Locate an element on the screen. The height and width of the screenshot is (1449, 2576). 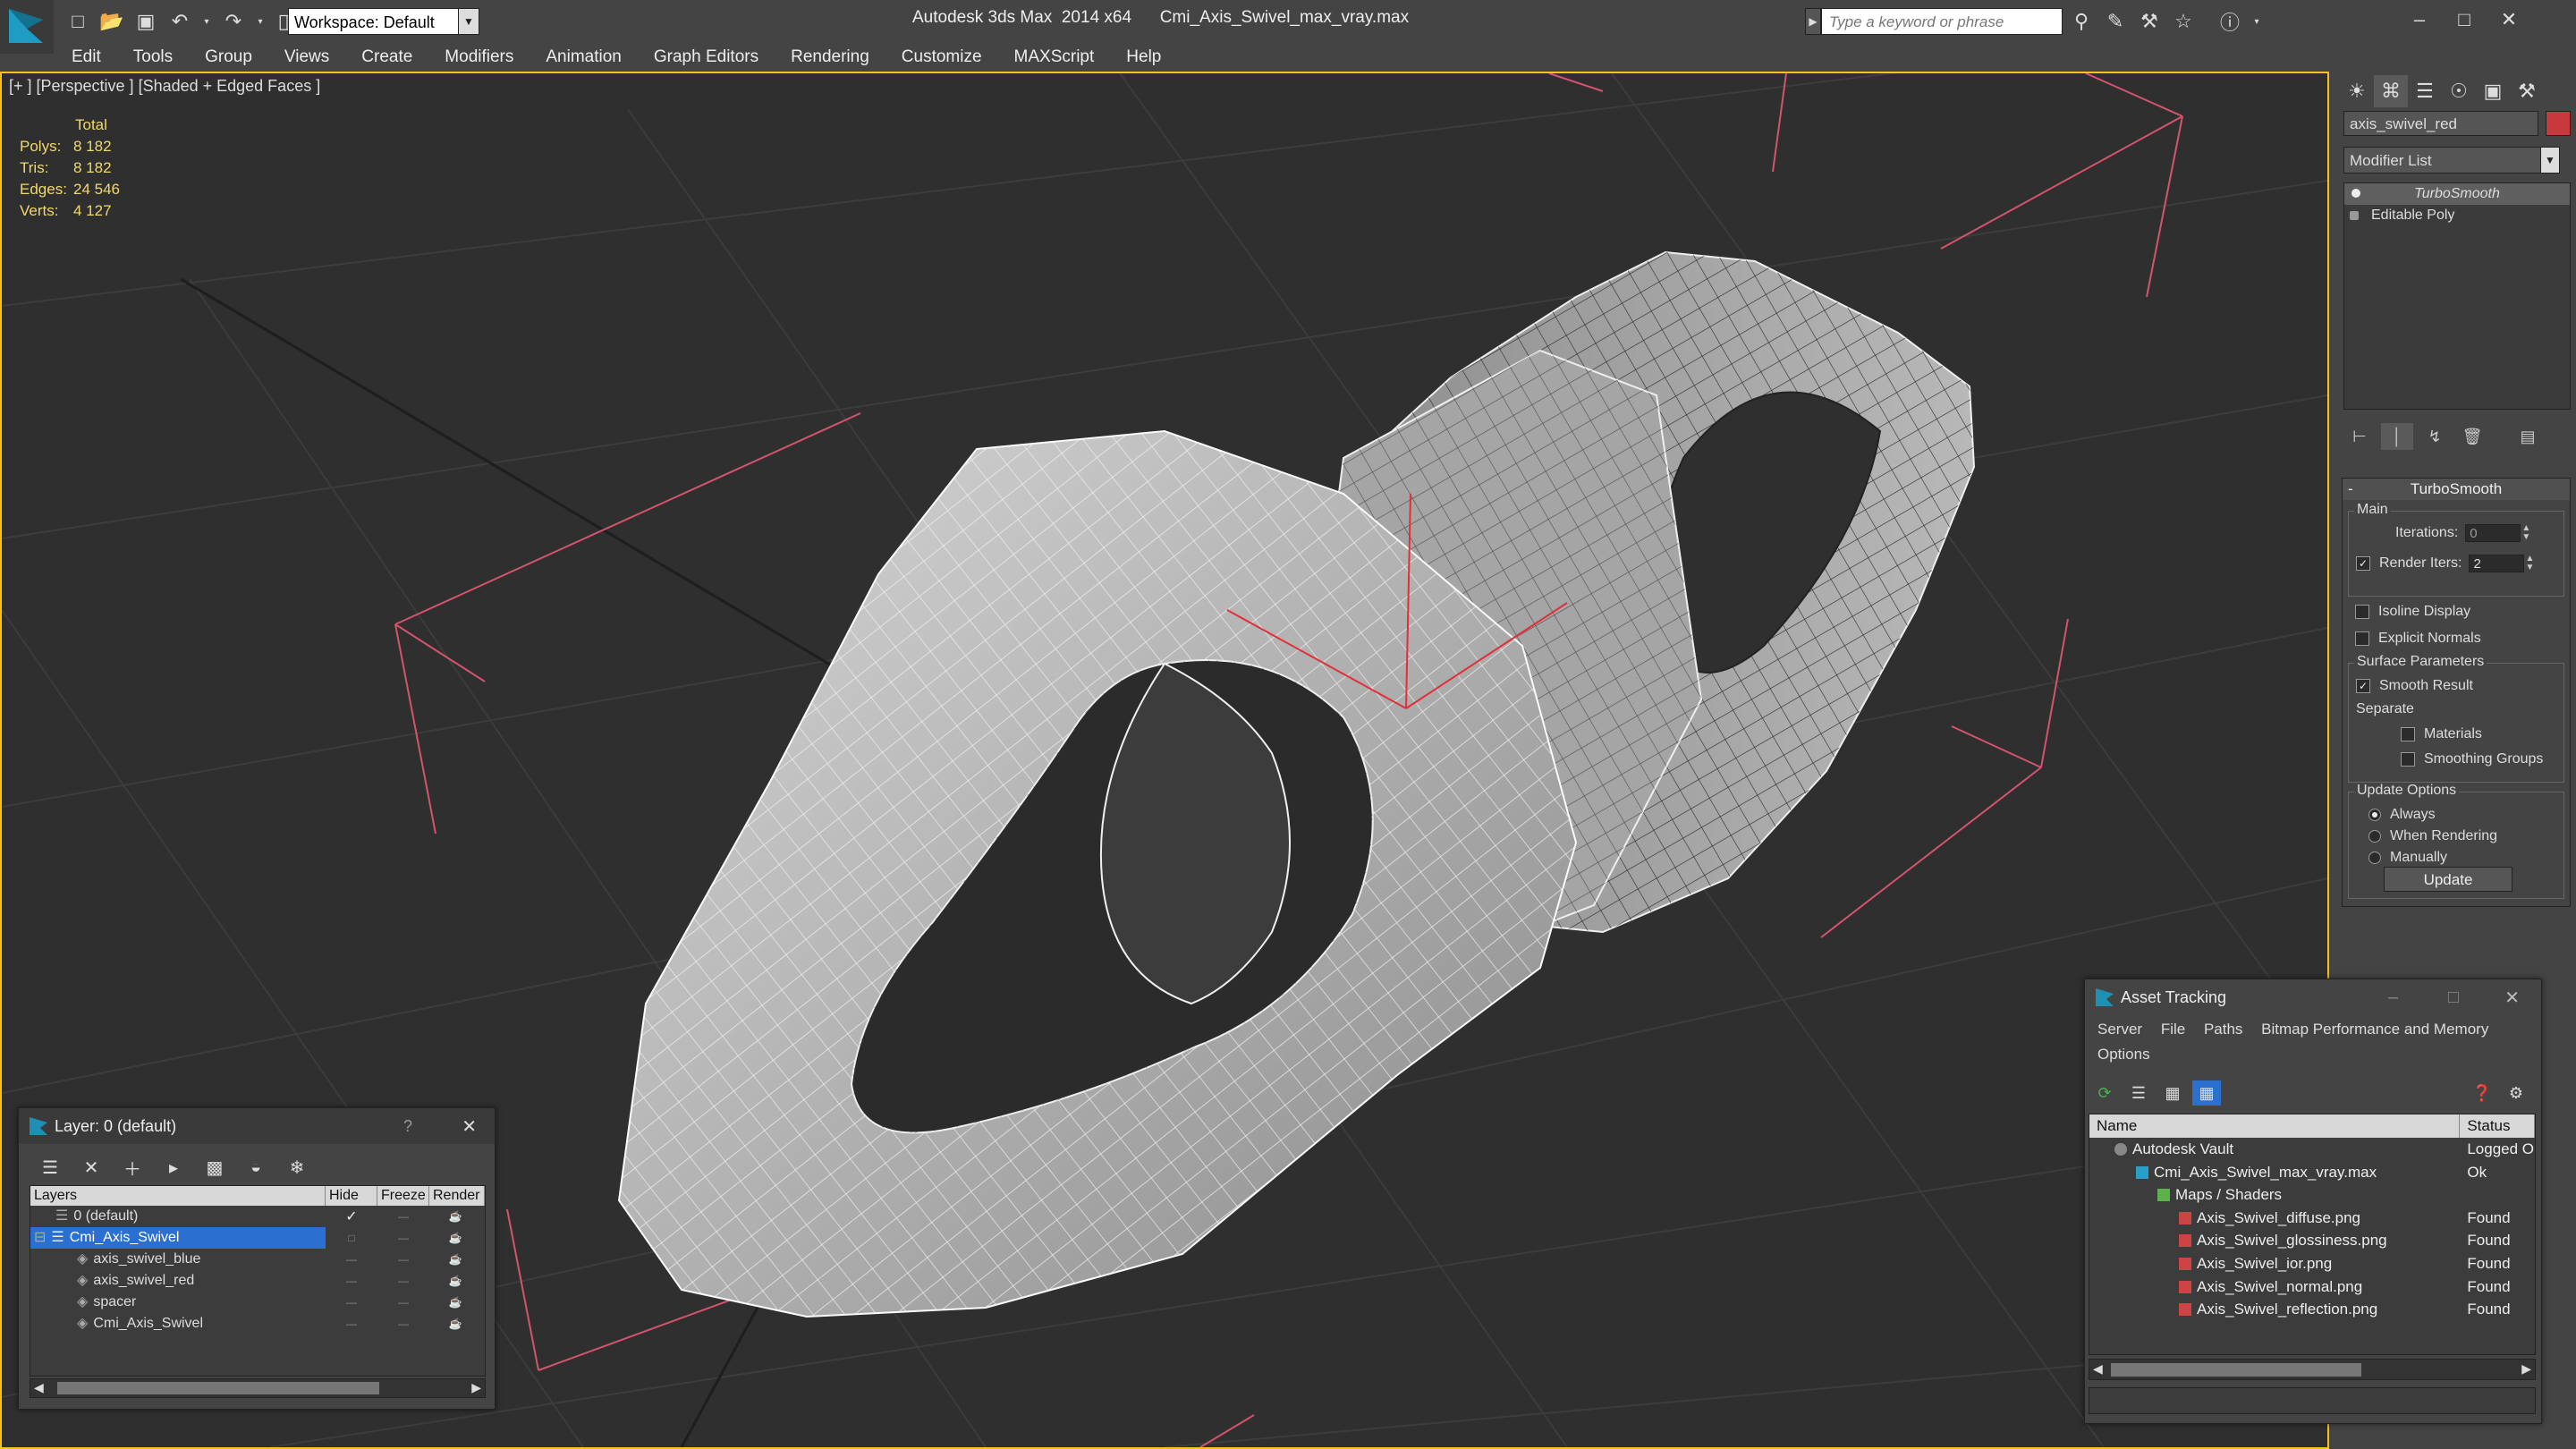
render-iters-spinner: 2 is located at coordinates (2497, 563).